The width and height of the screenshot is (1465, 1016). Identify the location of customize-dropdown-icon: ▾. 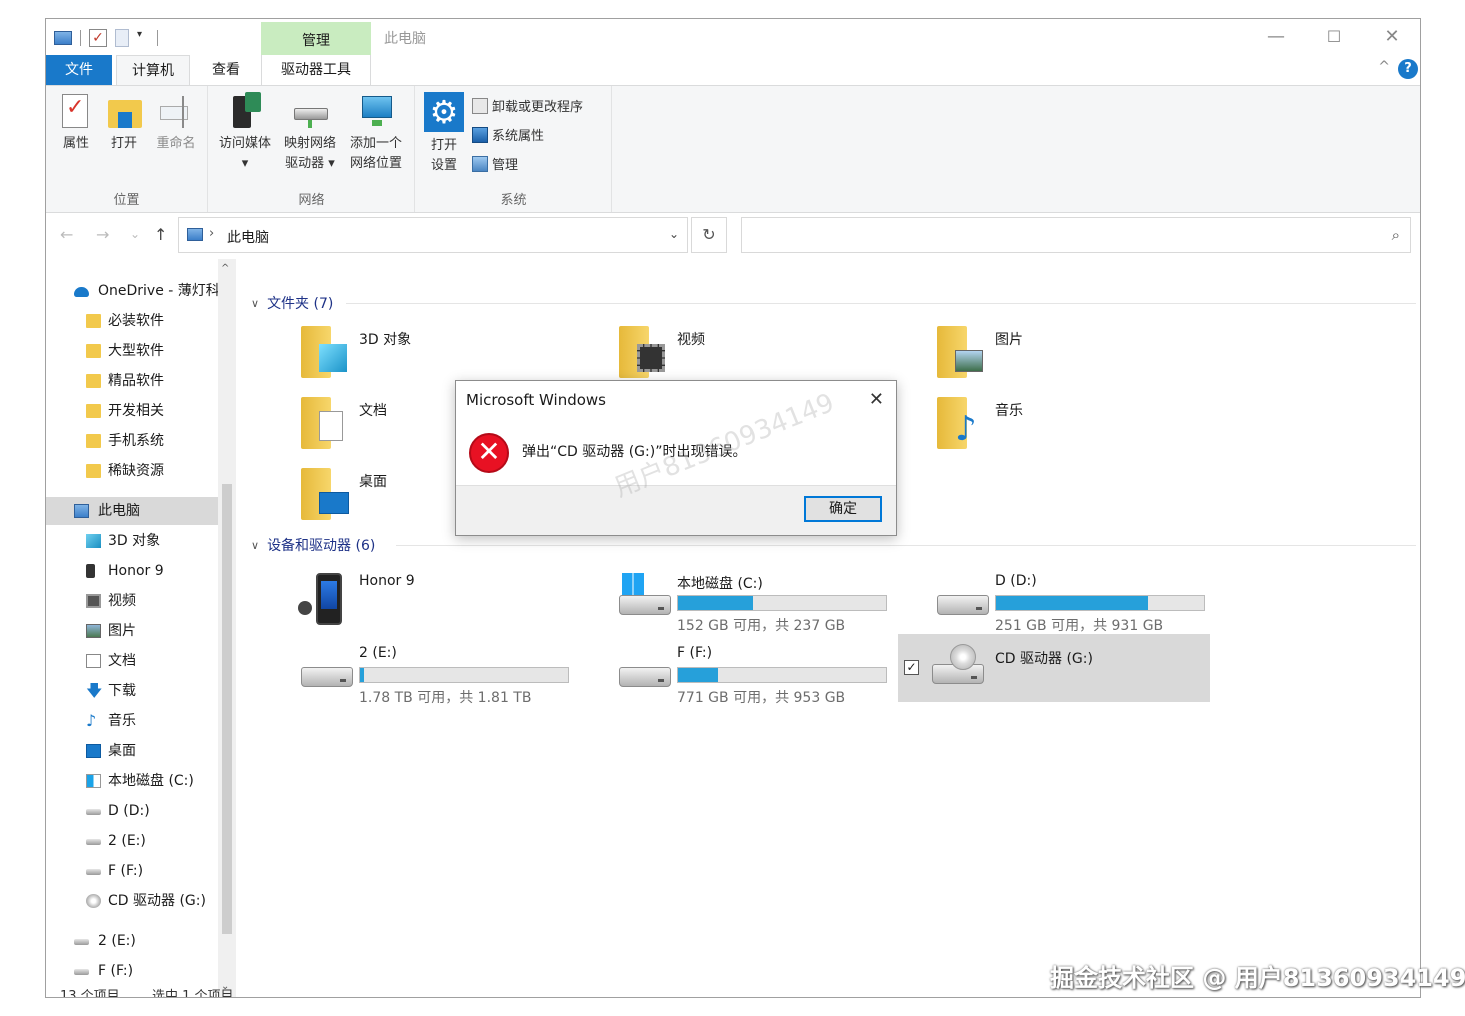
(143, 38).